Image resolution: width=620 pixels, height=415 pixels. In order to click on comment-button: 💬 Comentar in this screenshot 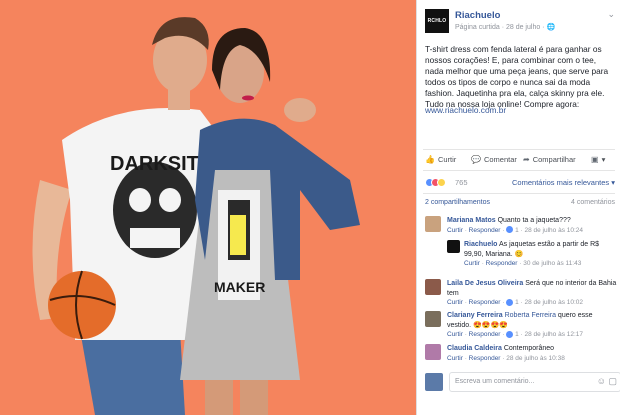, I will do `click(494, 159)`.